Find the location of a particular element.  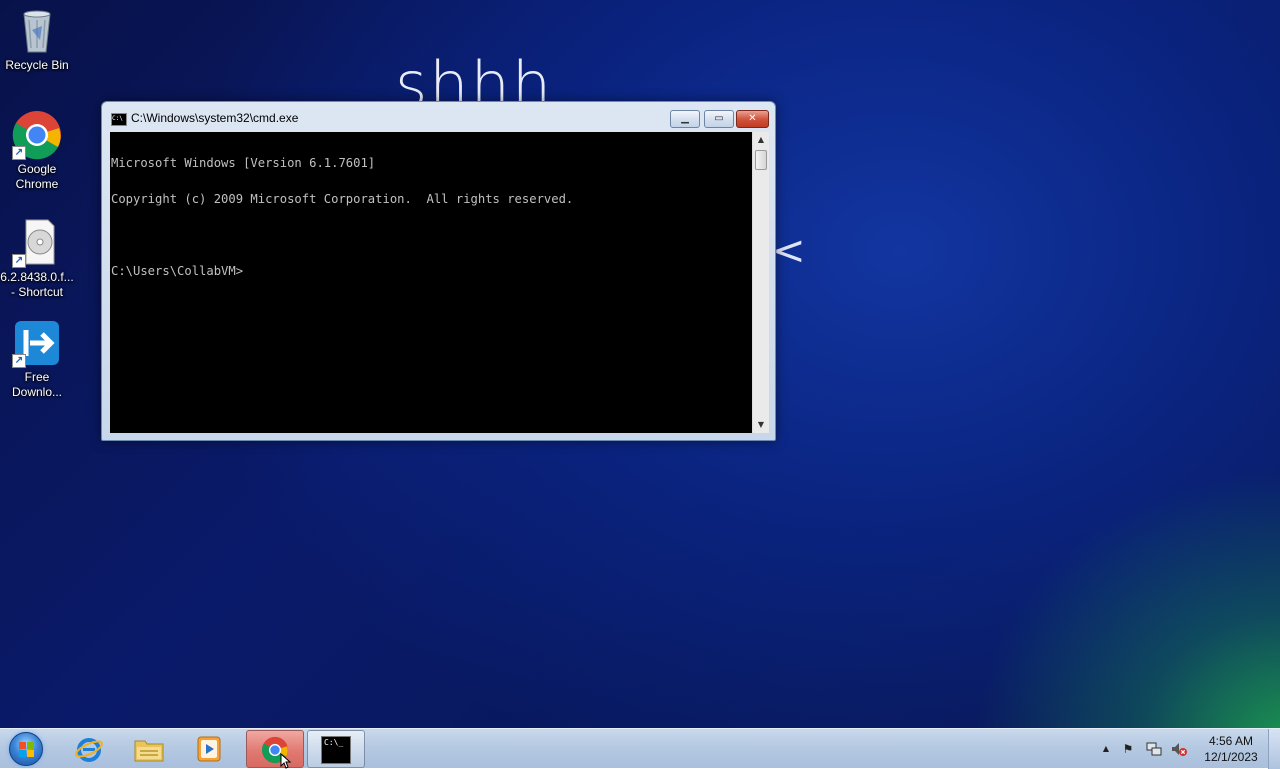

start-button is located at coordinates (26, 749).